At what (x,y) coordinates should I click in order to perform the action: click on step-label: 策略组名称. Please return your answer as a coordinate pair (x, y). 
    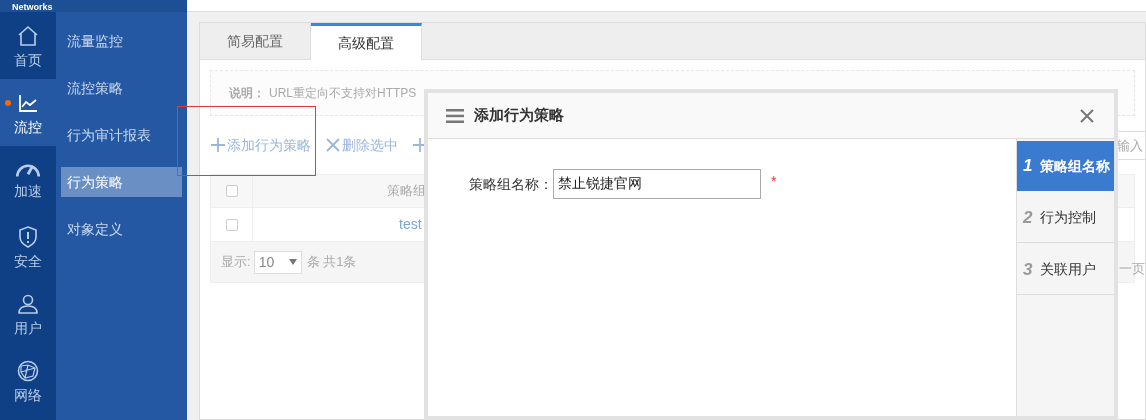
    Looking at the image, I should click on (1075, 166).